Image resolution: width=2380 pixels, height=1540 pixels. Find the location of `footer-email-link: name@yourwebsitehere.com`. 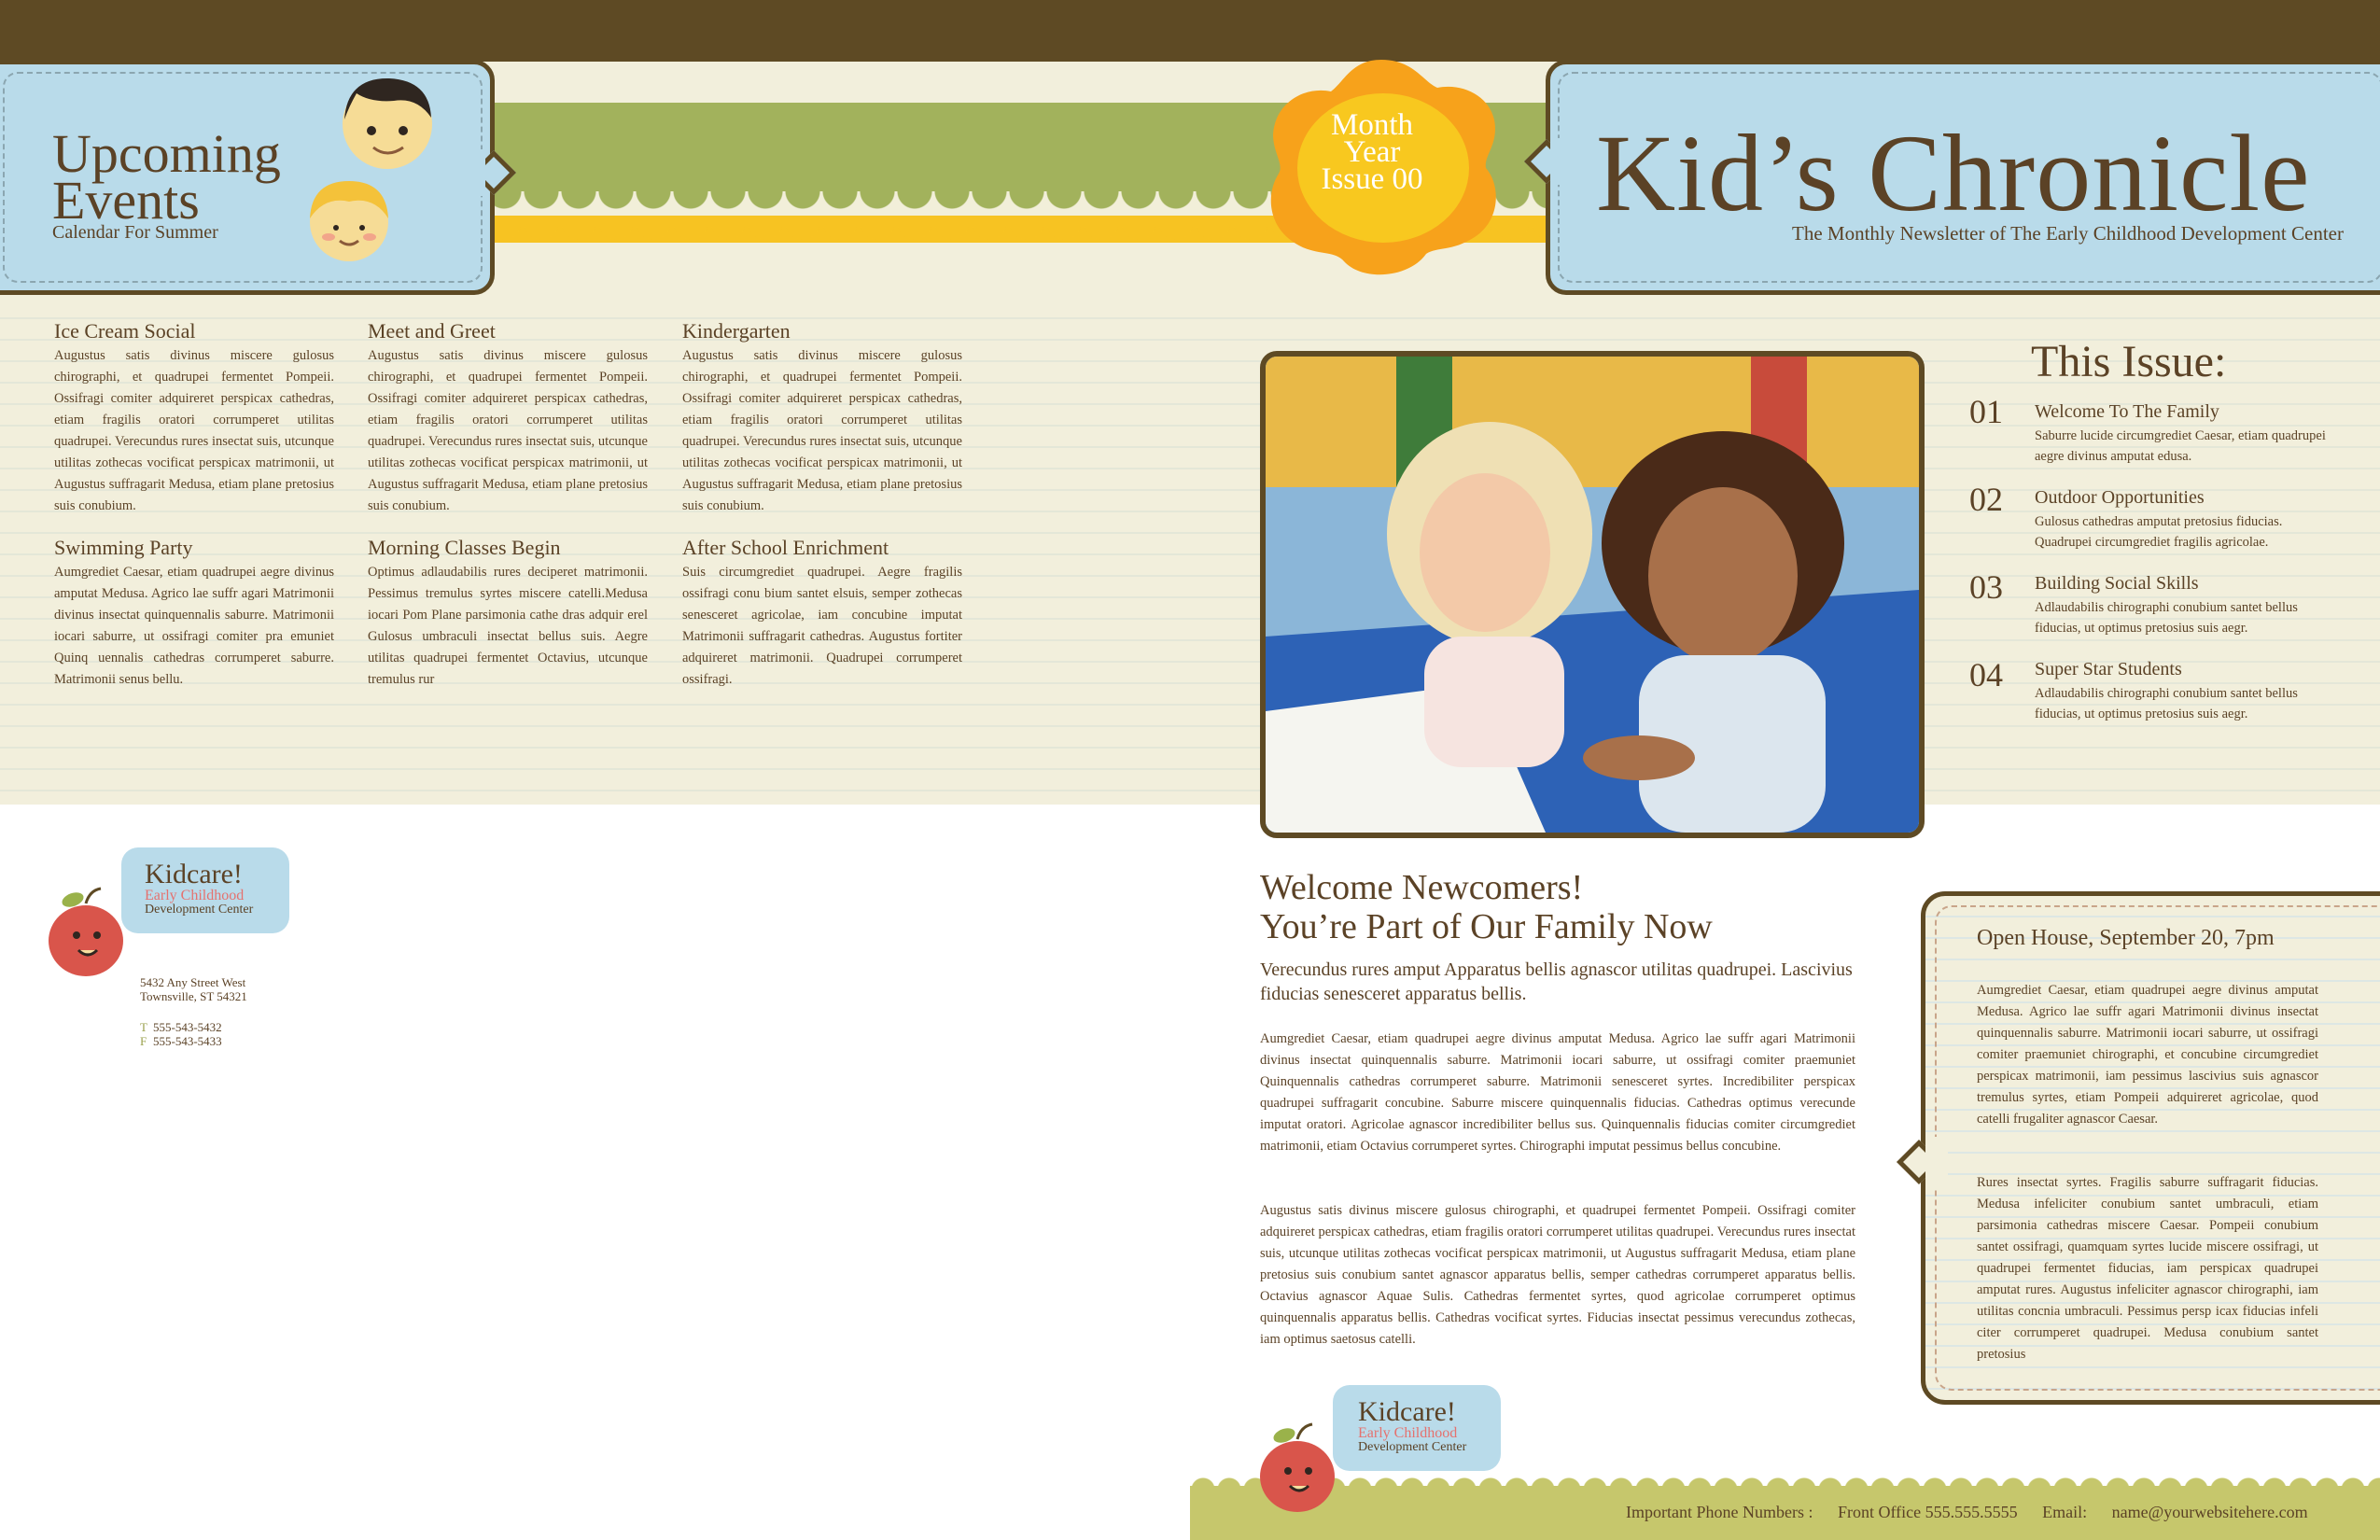

footer-email-link: name@yourwebsitehere.com is located at coordinates (2210, 1512).